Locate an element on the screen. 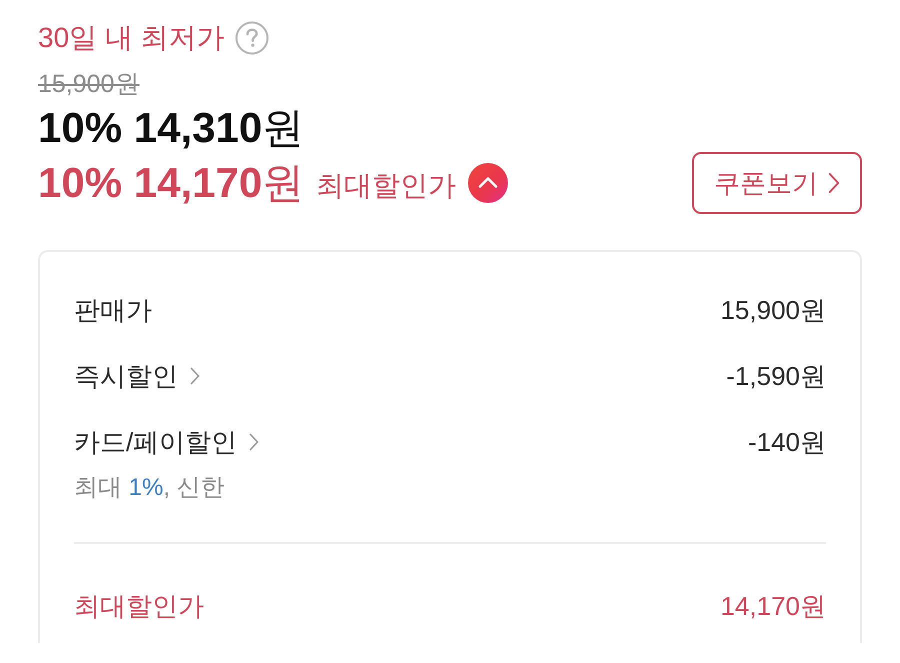 The height and width of the screenshot is (663, 900). breakdown-value: -1,590원 is located at coordinates (776, 376).